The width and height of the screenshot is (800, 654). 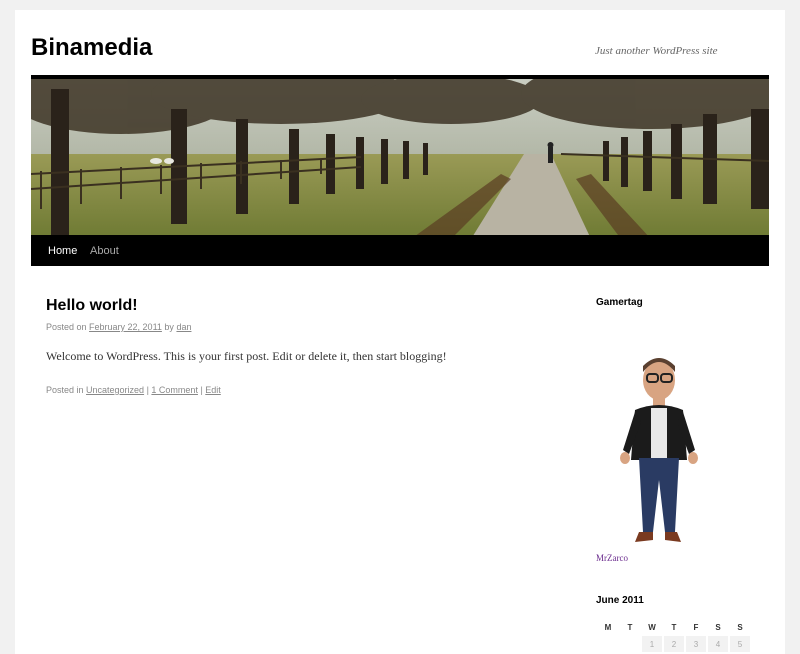 I want to click on nav-item-home: Home, so click(x=62, y=251).